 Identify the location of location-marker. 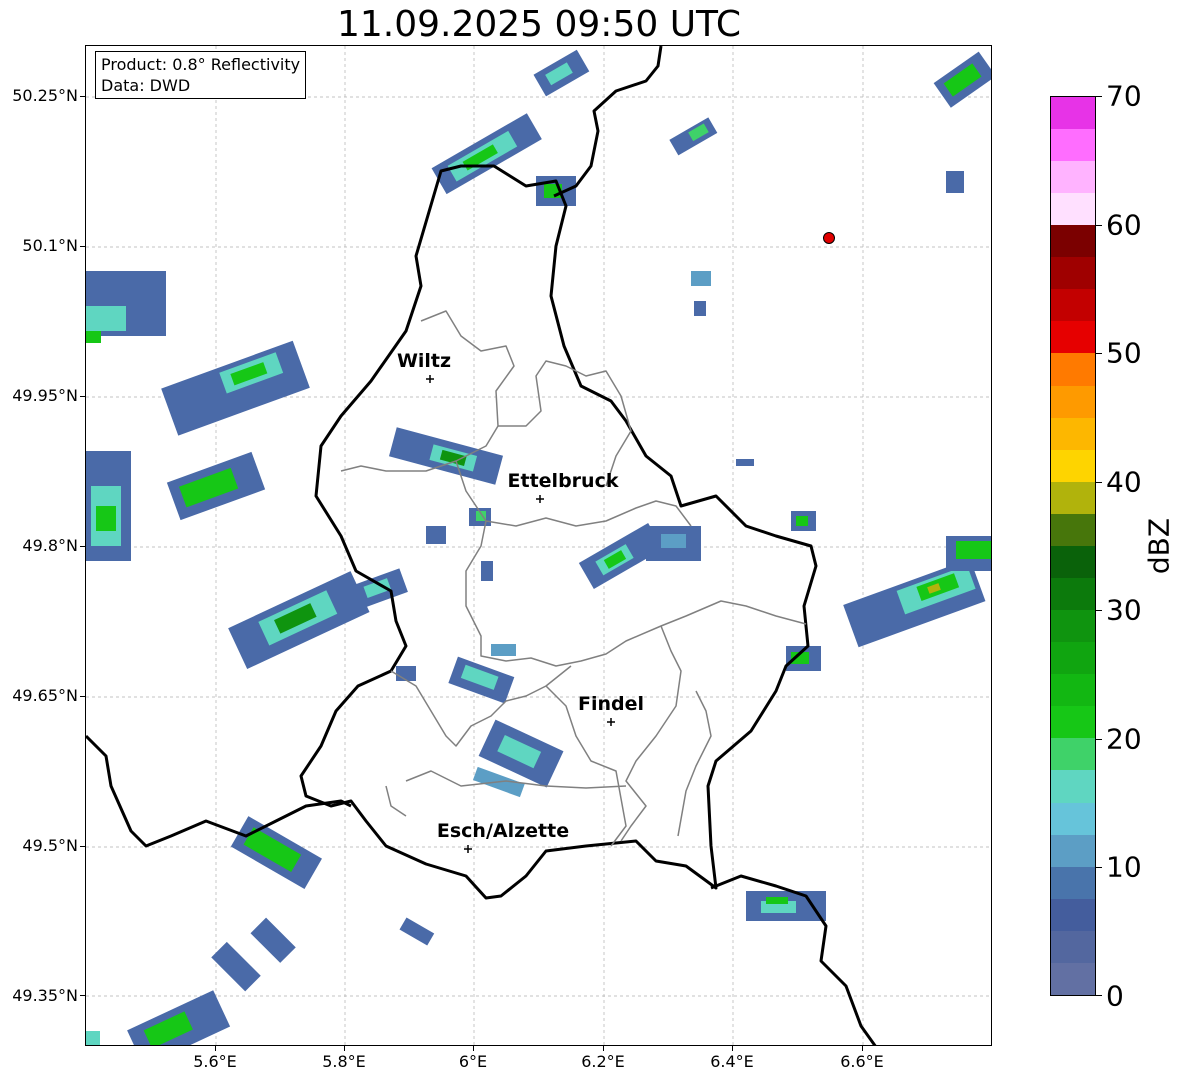
(829, 238).